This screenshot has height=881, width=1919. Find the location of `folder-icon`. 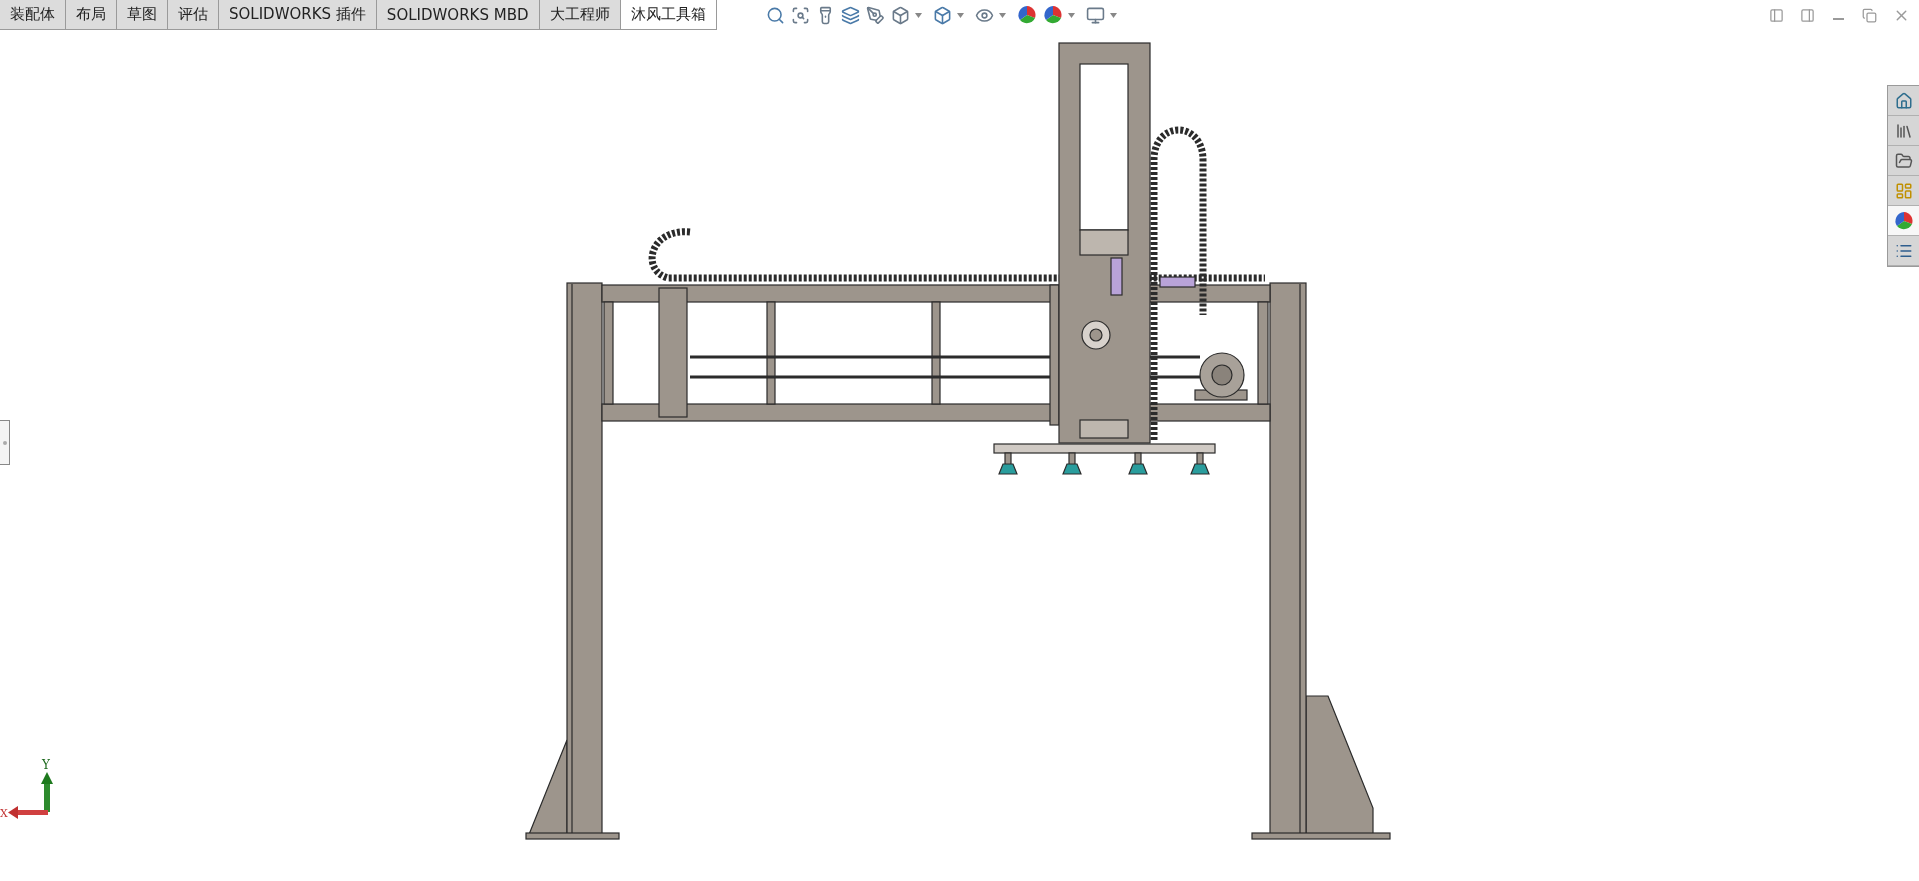

folder-icon is located at coordinates (1903, 160).